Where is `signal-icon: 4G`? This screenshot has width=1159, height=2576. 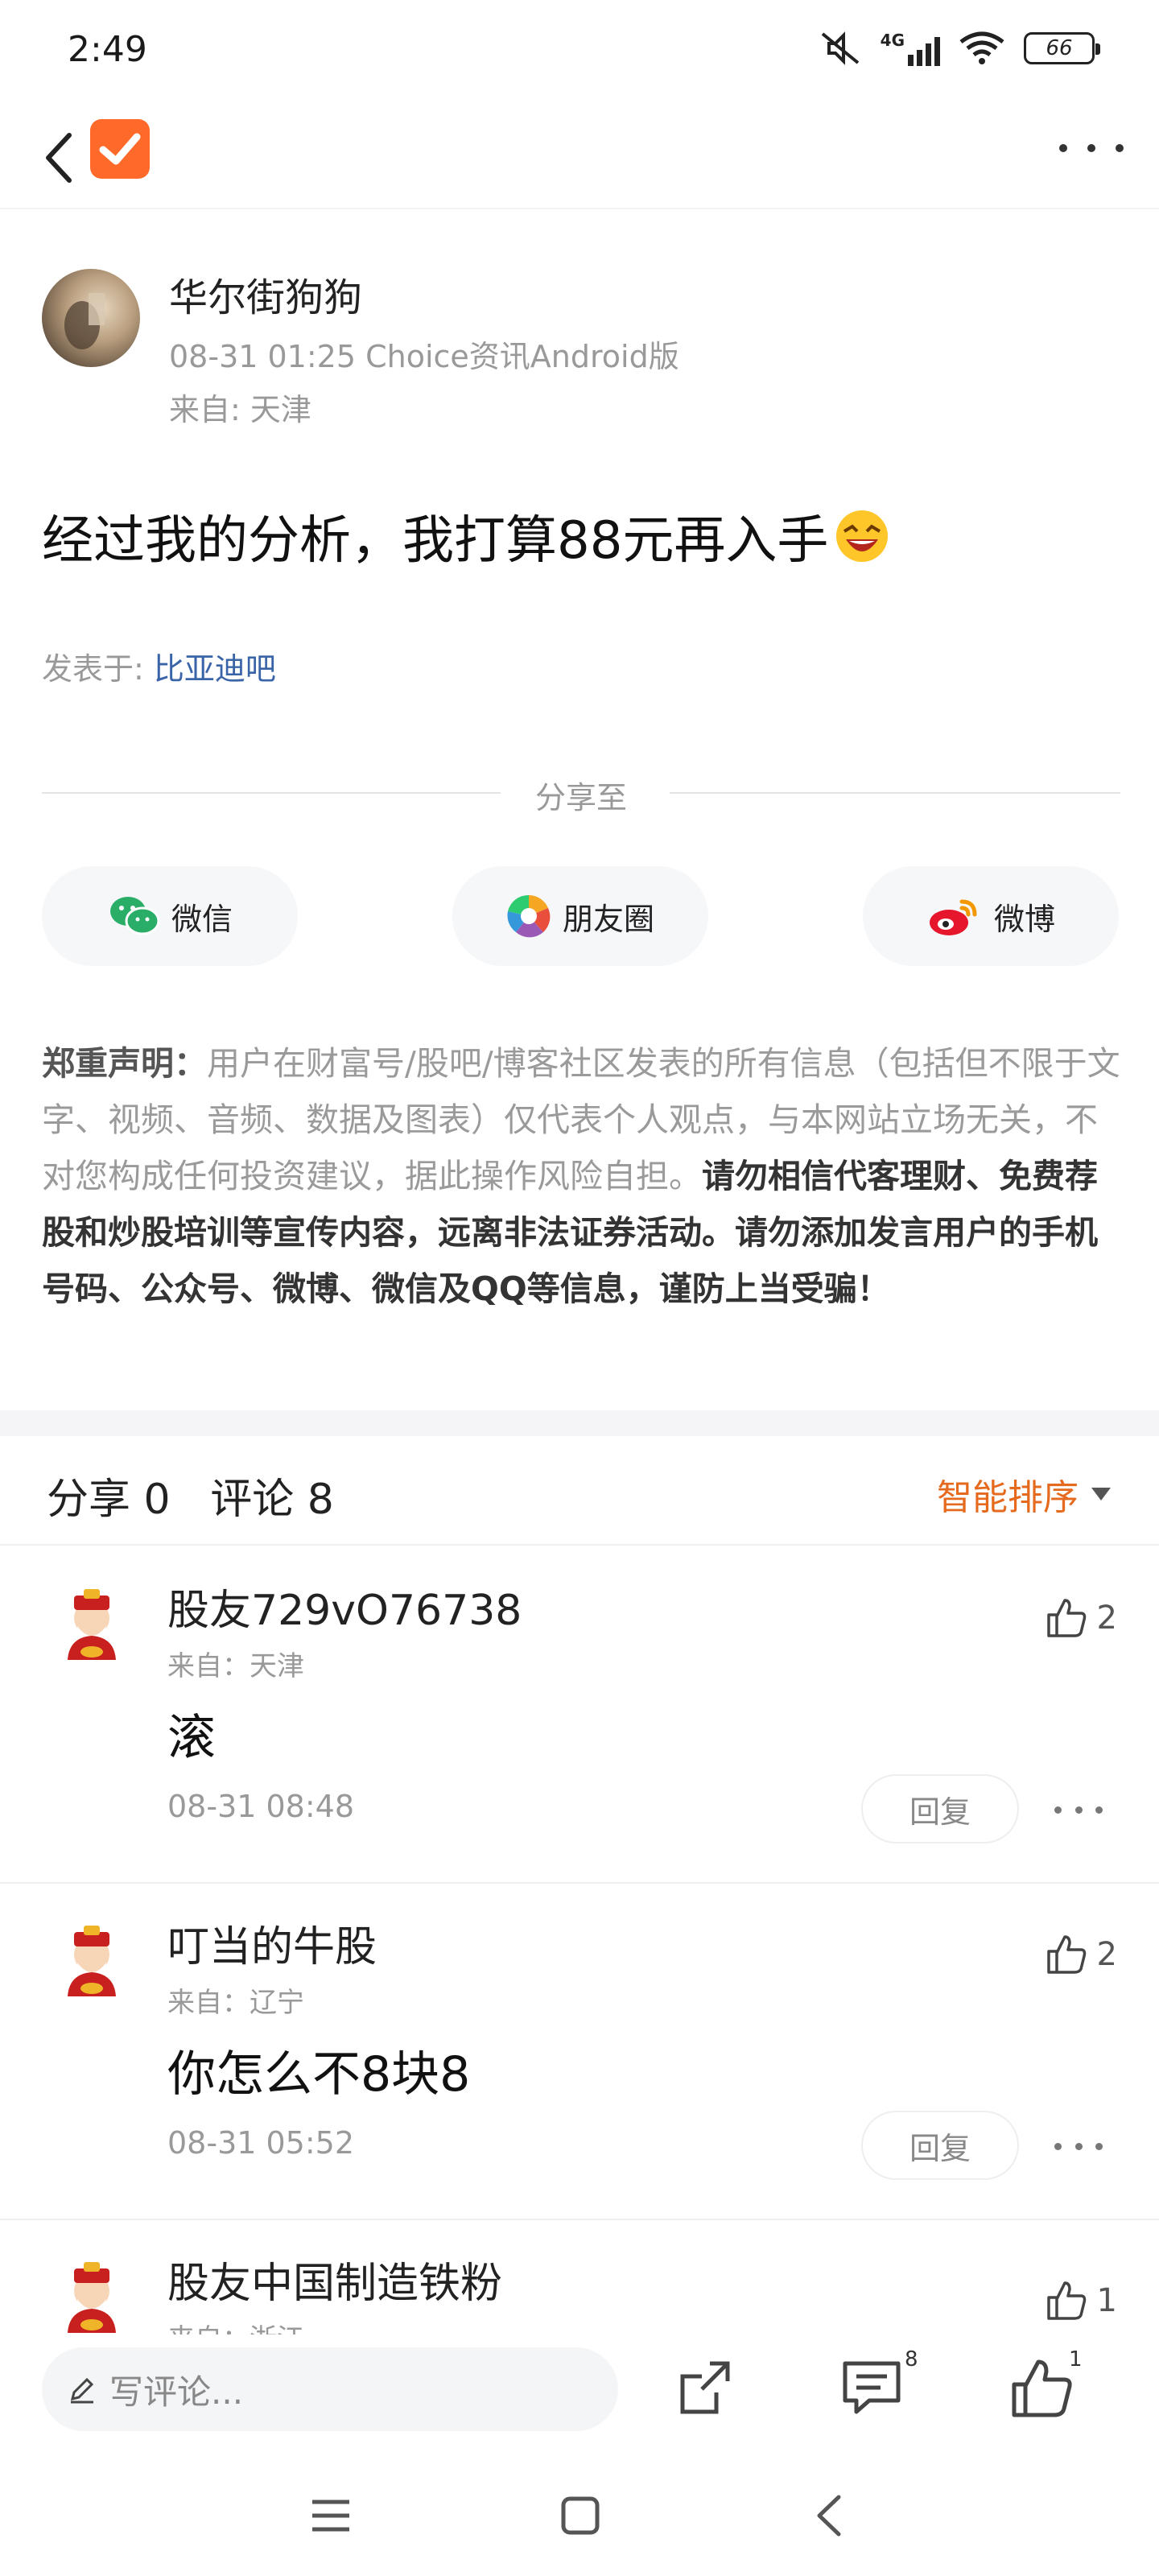 signal-icon: 4G is located at coordinates (910, 48).